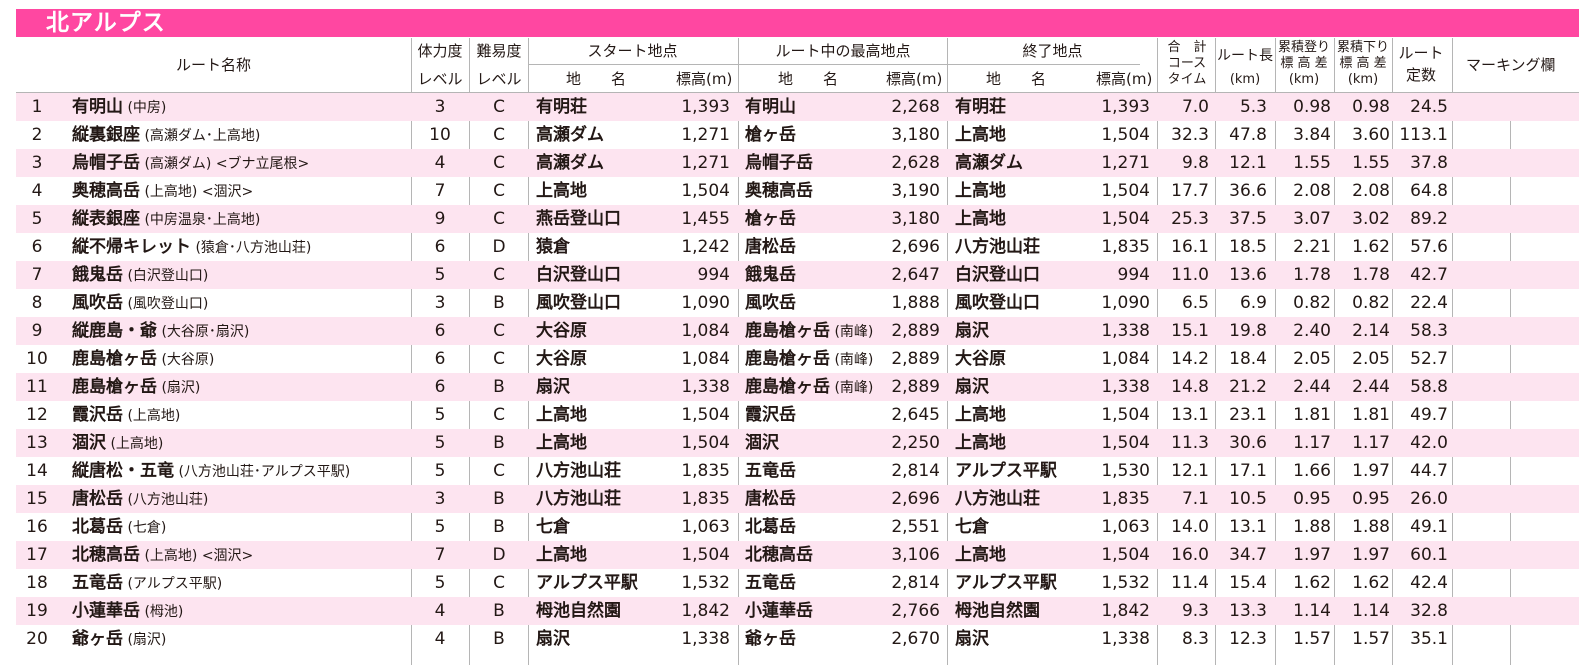  I want to click on cell-descent: 3.02, so click(1371, 219).